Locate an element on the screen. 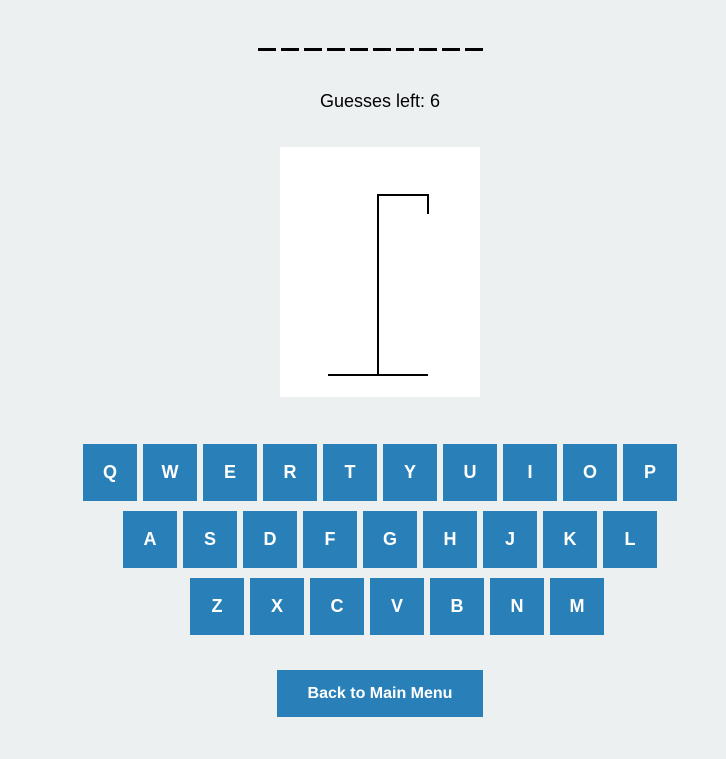 The width and height of the screenshot is (726, 759). key-l: L is located at coordinates (630, 539).